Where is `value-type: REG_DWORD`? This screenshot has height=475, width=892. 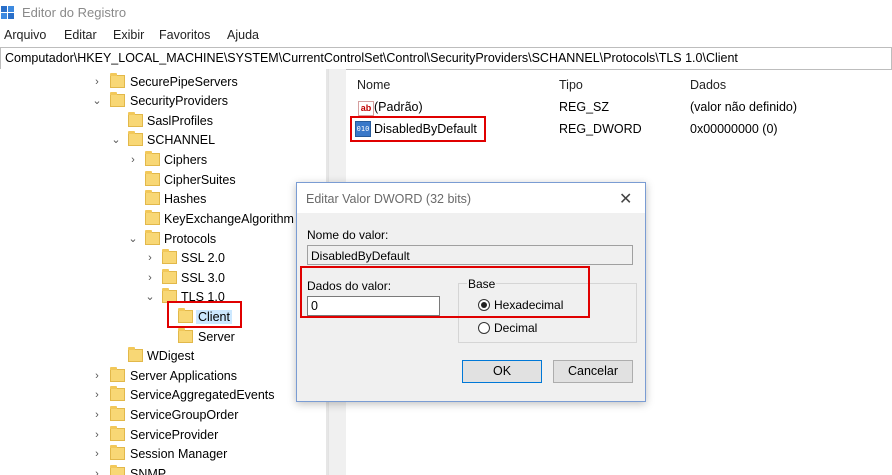 value-type: REG_DWORD is located at coordinates (600, 129).